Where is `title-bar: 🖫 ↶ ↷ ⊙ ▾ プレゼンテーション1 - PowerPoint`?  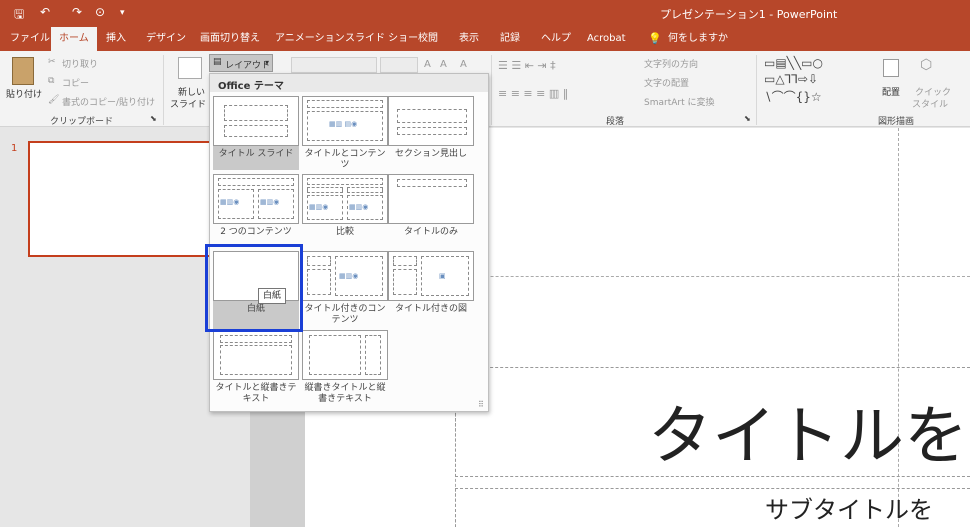
title-bar: 🖫 ↶ ↷ ⊙ ▾ プレゼンテーション1 - PowerPoint is located at coordinates (485, 13).